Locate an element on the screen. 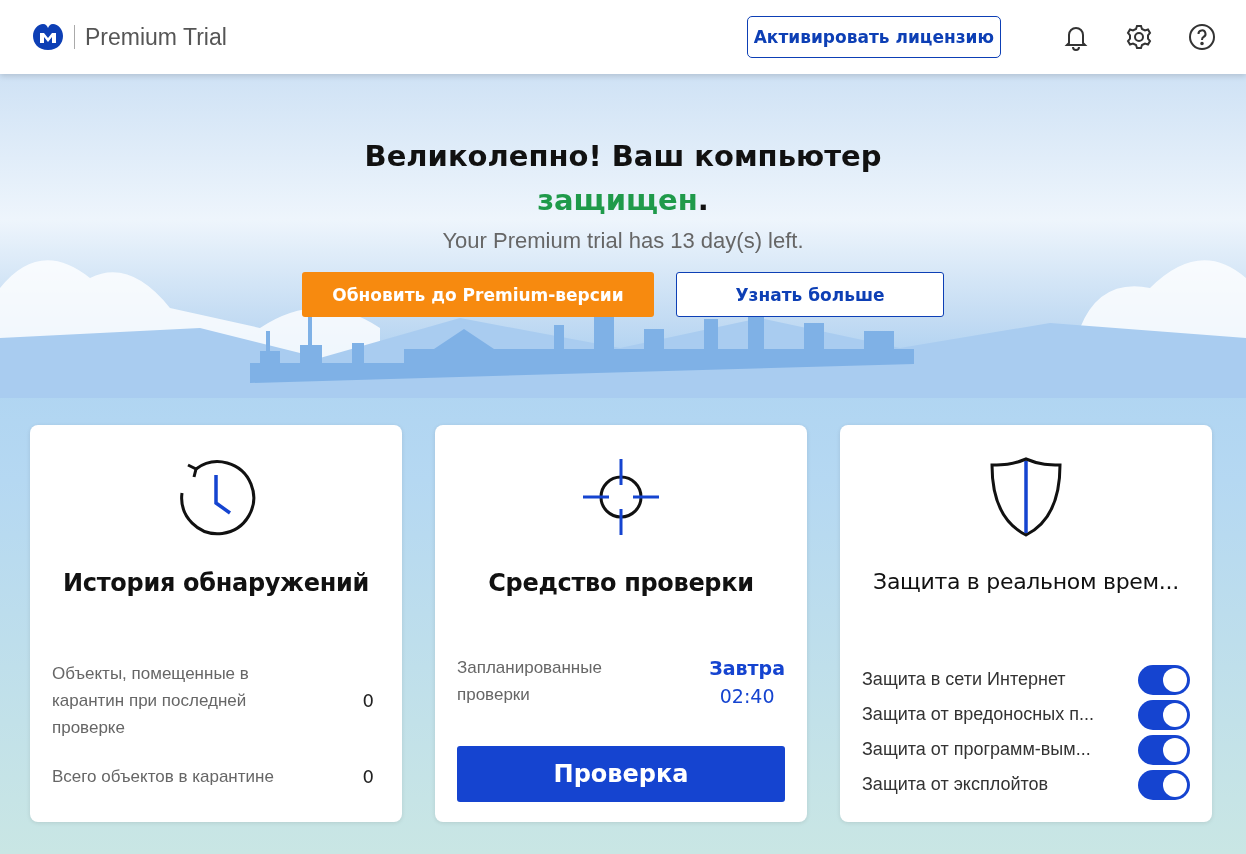 The height and width of the screenshot is (854, 1246). status-heading: Великолепно! Ваш компьютер защищен. is located at coordinates (623, 178).